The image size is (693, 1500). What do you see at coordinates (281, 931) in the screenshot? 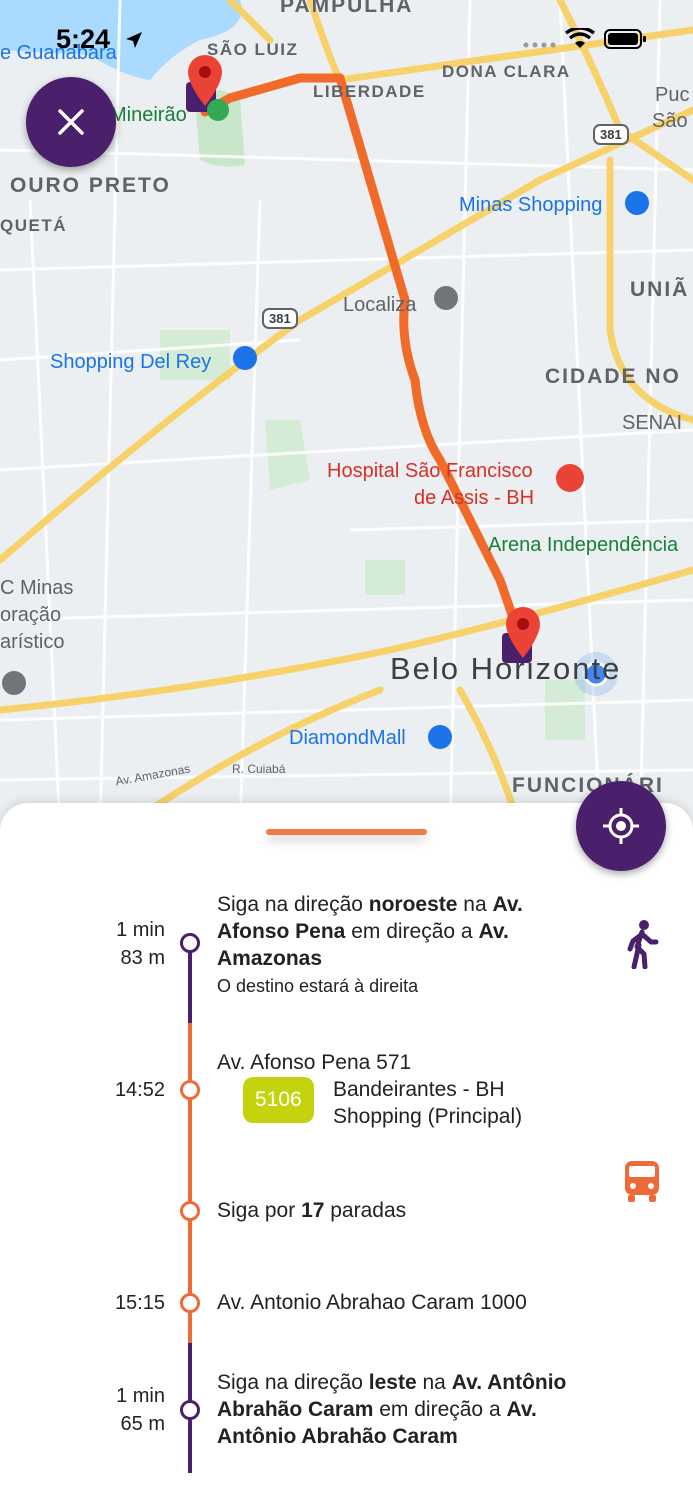
I see `street-text: Afonso Pena` at bounding box center [281, 931].